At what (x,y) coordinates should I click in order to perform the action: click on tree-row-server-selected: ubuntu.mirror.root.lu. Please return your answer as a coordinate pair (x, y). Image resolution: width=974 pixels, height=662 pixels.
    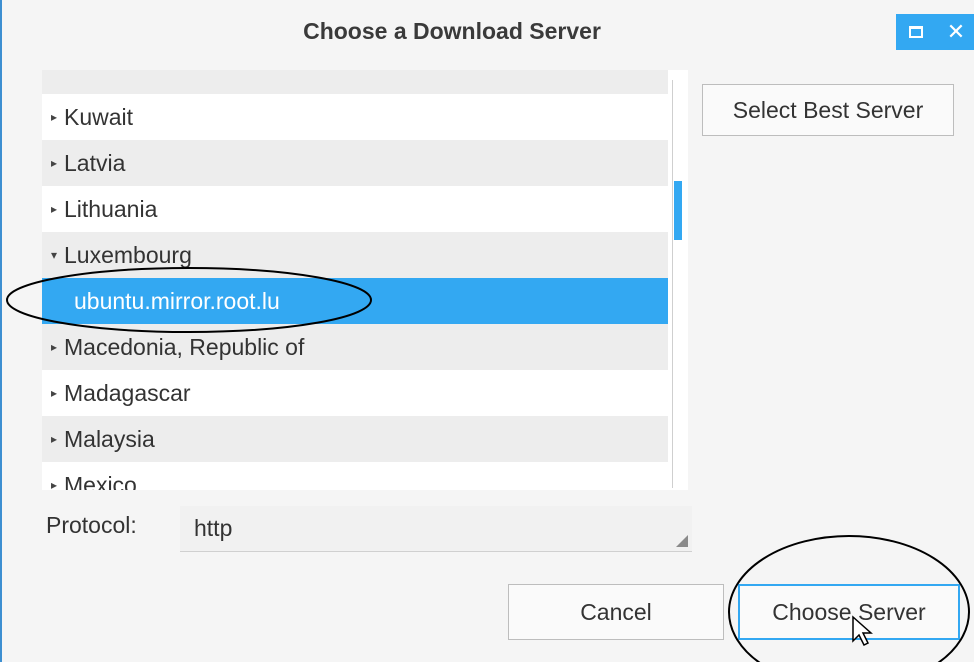
    Looking at the image, I should click on (355, 301).